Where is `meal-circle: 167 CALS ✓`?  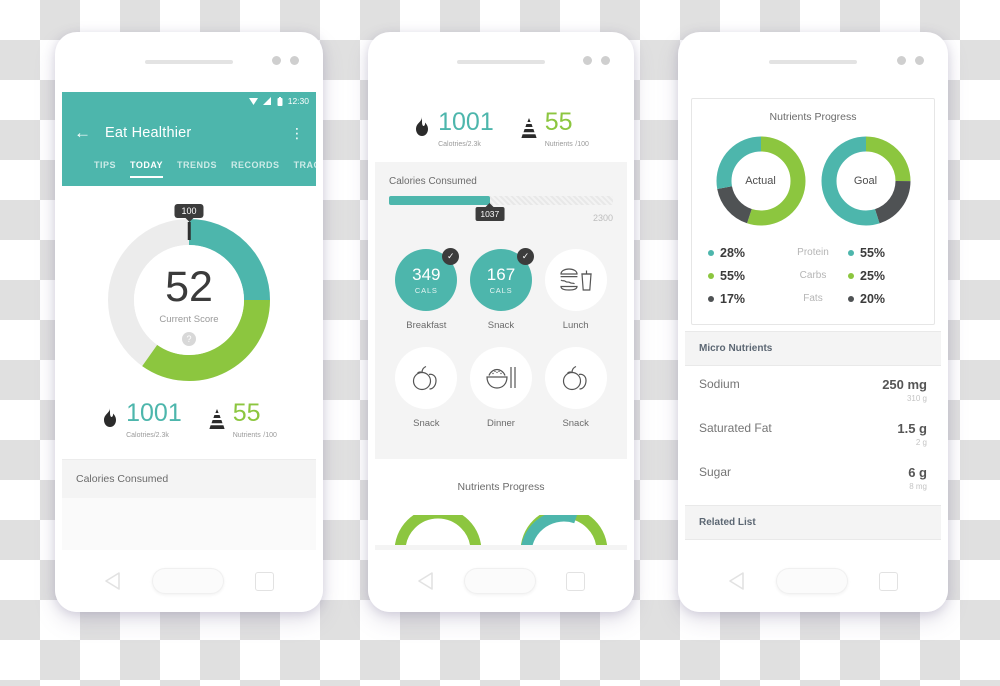
meal-circle: 167 CALS ✓ is located at coordinates (501, 279).